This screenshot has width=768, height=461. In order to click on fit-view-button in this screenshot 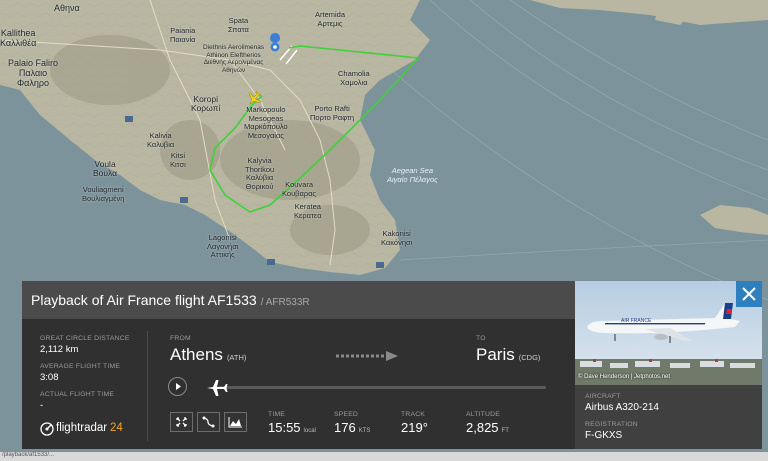, I will do `click(181, 422)`.